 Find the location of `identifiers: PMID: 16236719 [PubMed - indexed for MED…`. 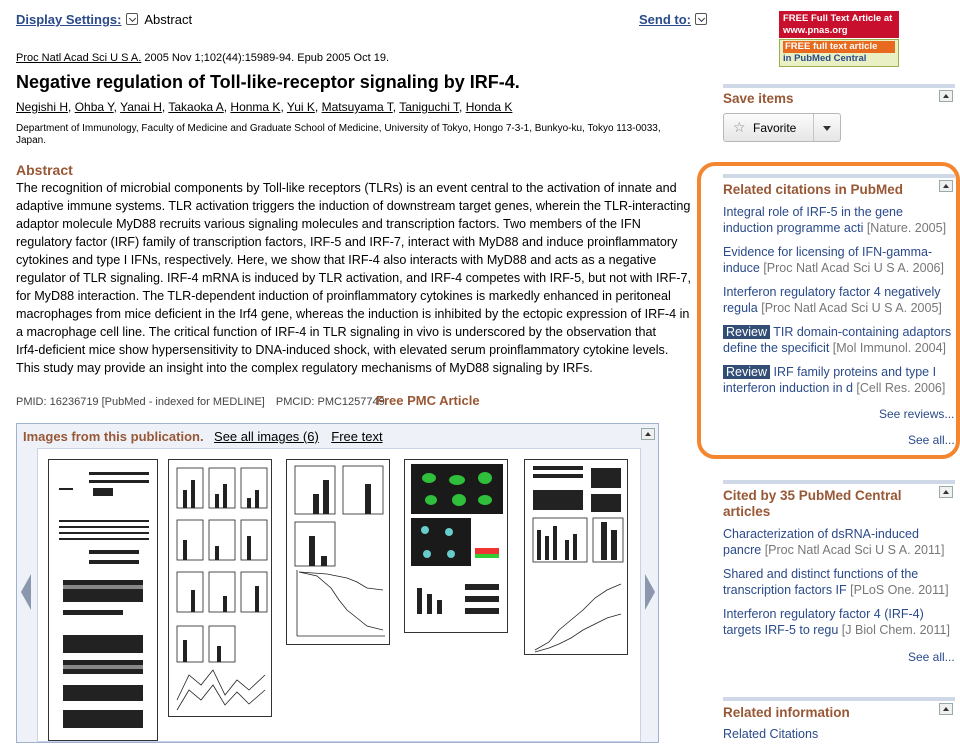

identifiers: PMID: 16236719 [PubMed - indexed for MED… is located at coordinates (200, 402).